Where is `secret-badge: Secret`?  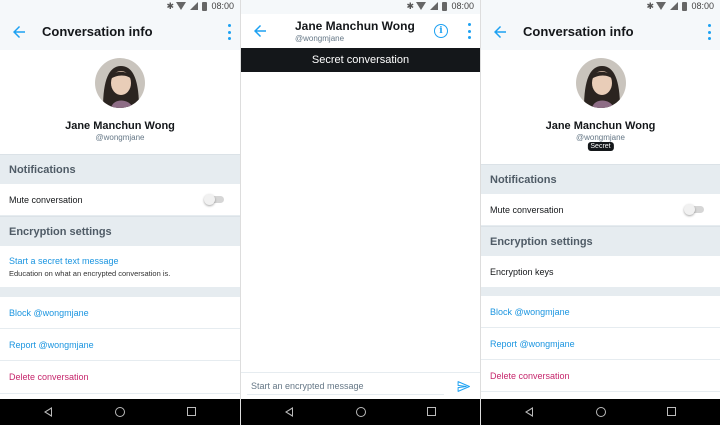 secret-badge: Secret is located at coordinates (600, 146).